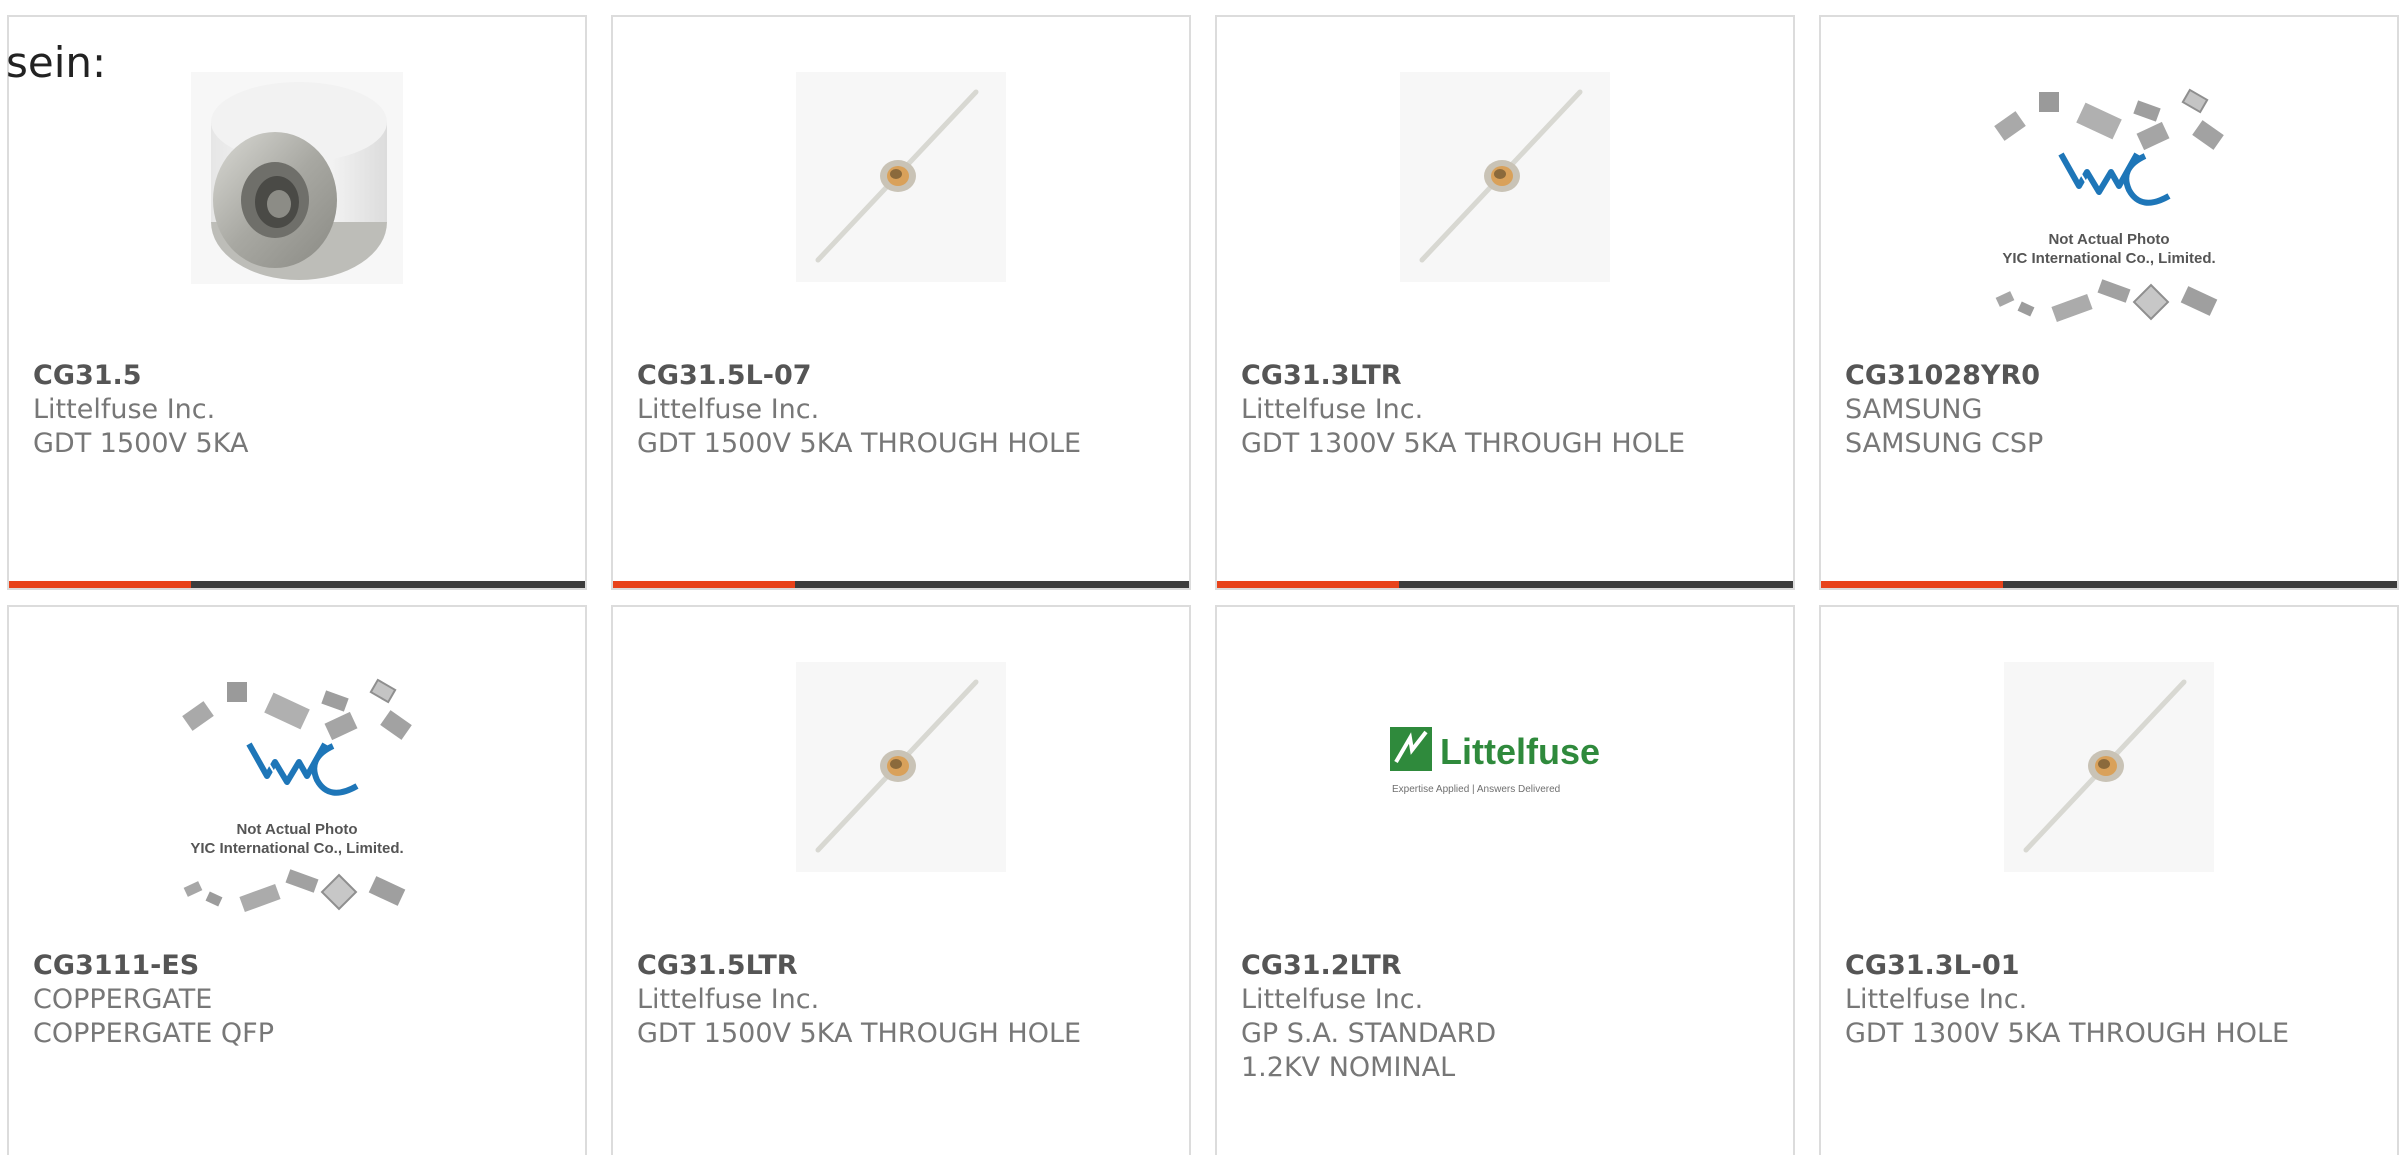  What do you see at coordinates (1476, 789) in the screenshot?
I see `littelfuse-tagline-text: Expertise Applied | Answers Delivered` at bounding box center [1476, 789].